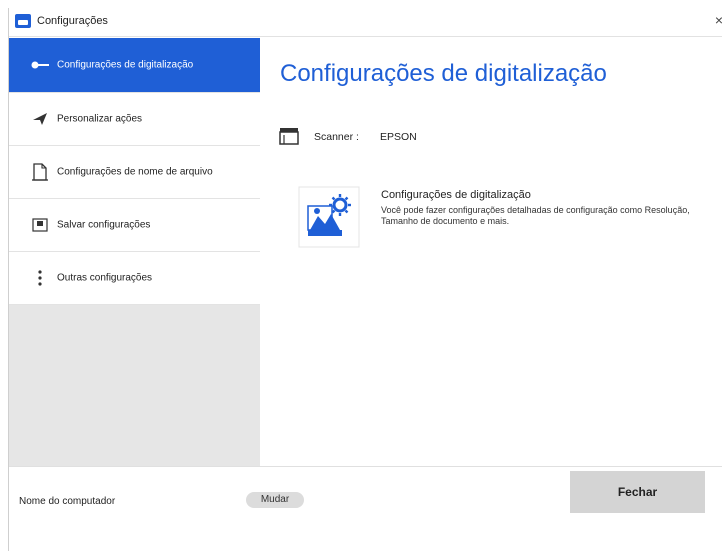 This screenshot has width=722, height=552. I want to click on sidebar-item-other-settings: Outras configurações, so click(134, 278).